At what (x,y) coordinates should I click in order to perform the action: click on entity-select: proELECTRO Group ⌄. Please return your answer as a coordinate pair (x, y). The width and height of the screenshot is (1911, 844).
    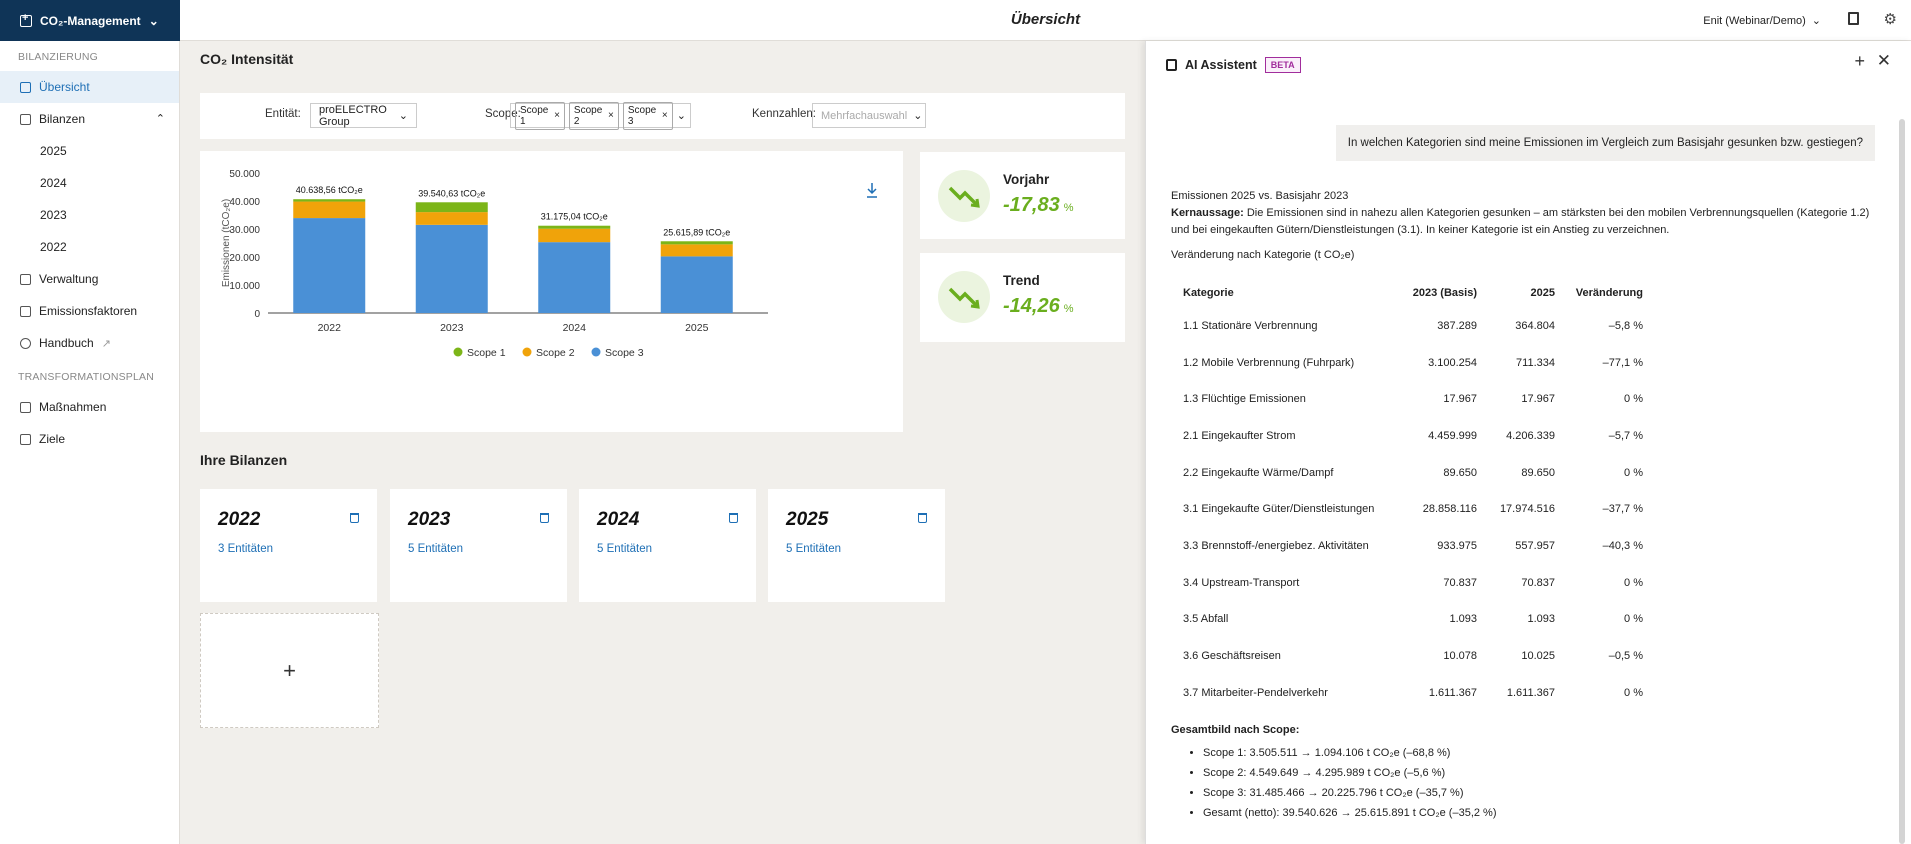
    Looking at the image, I should click on (363, 115).